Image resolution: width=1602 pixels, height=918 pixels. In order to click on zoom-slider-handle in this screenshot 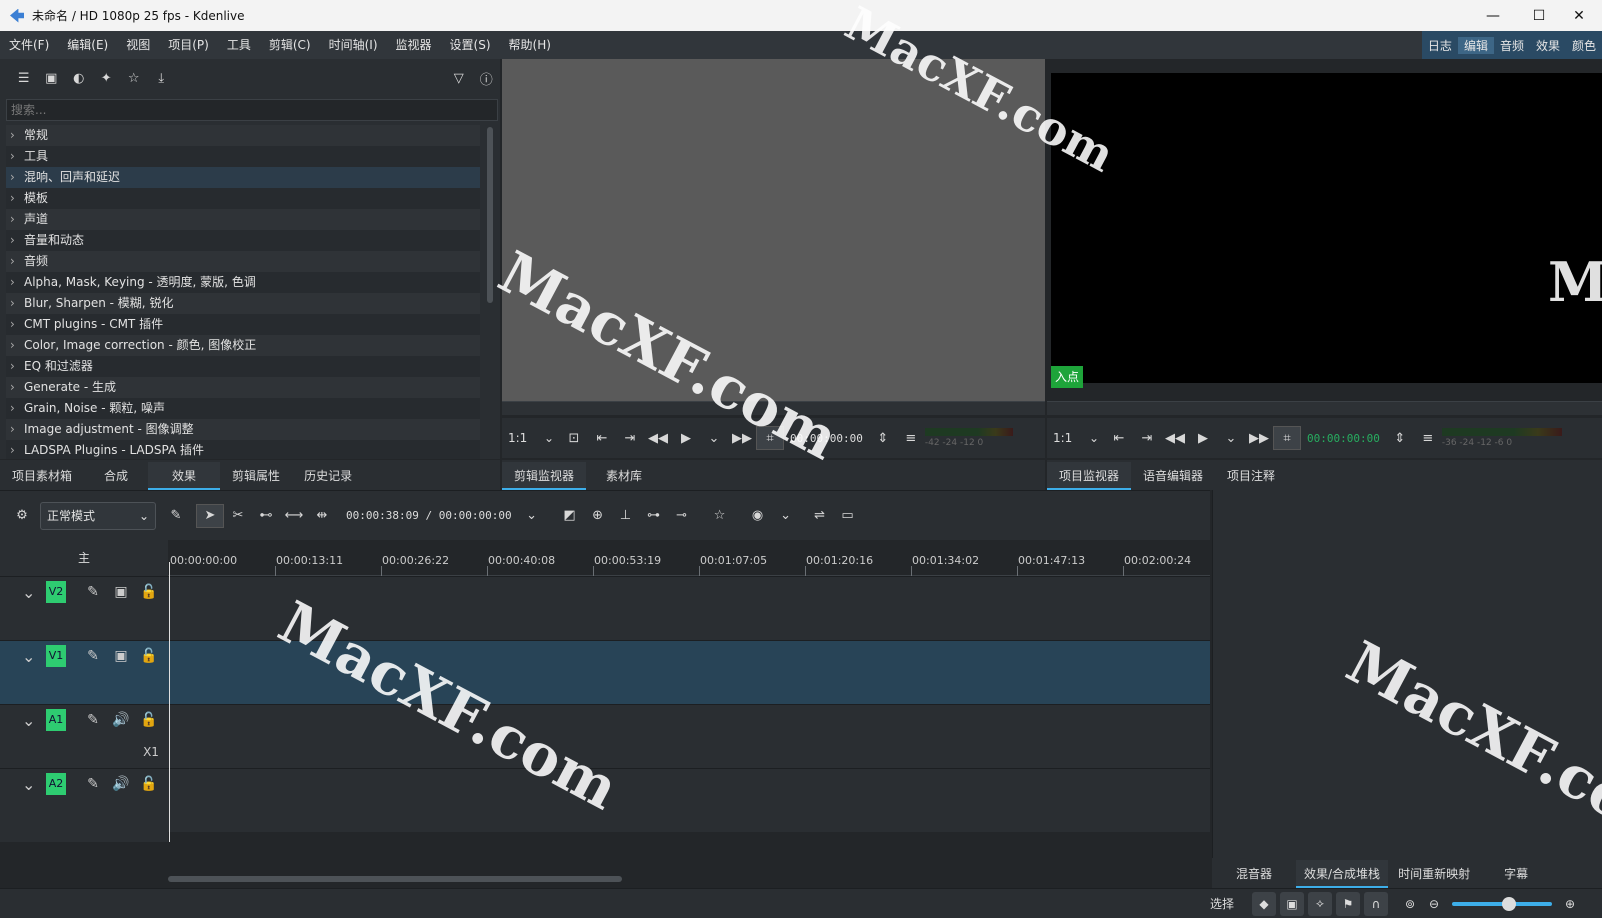, I will do `click(1509, 903)`.